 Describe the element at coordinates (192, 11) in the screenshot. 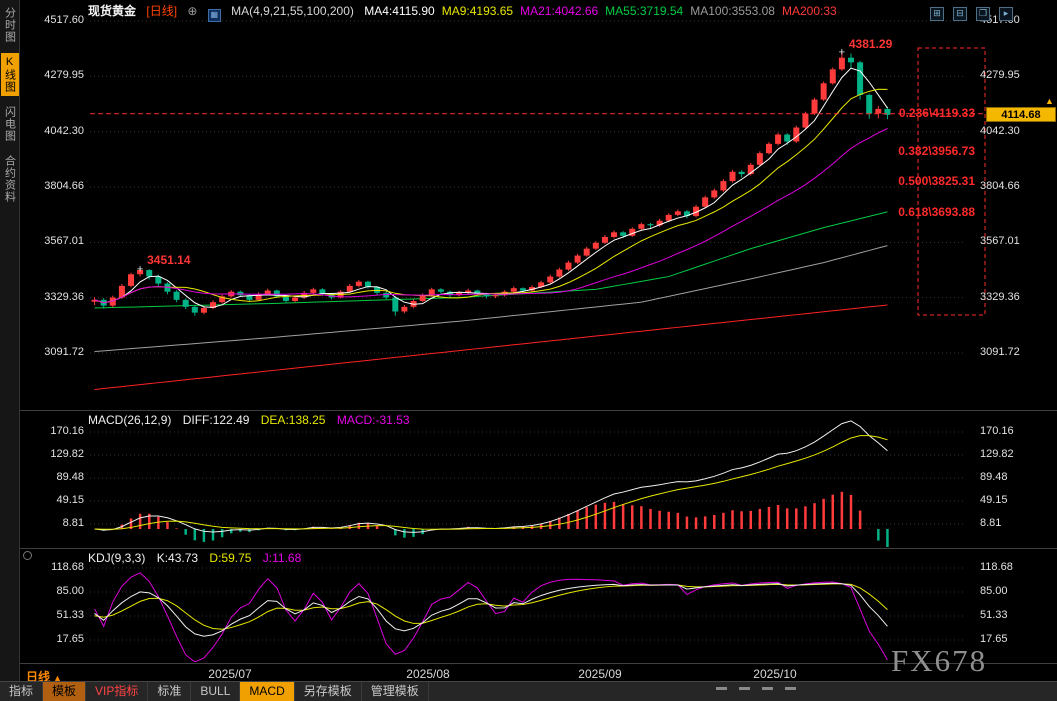

I see `add-indicator-icon: ⊕` at that location.